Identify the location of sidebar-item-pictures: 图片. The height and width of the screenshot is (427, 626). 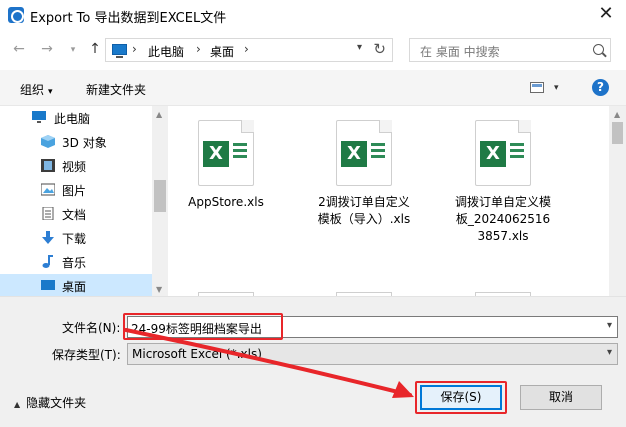
(76, 190).